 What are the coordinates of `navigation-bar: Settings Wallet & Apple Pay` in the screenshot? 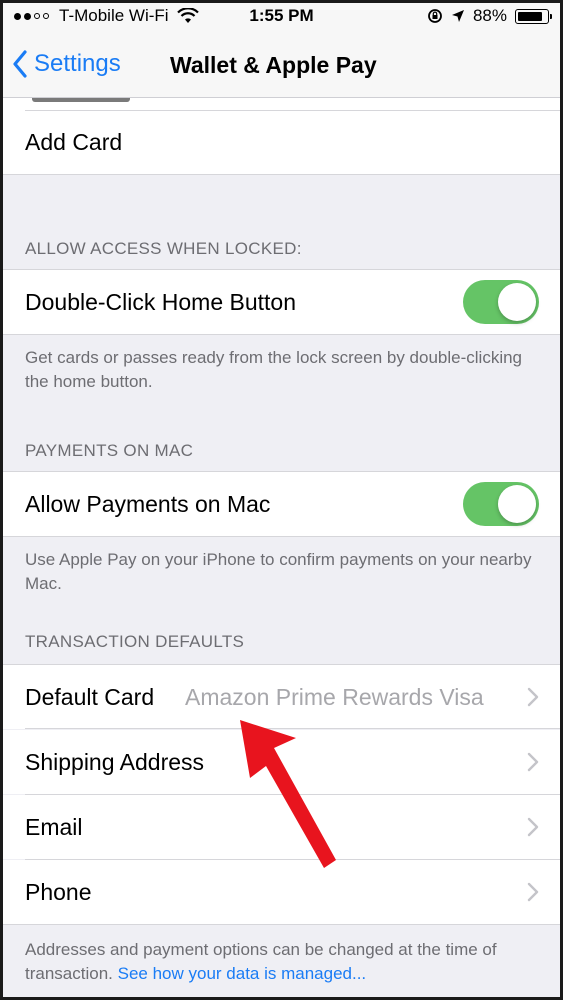 It's located at (281, 67).